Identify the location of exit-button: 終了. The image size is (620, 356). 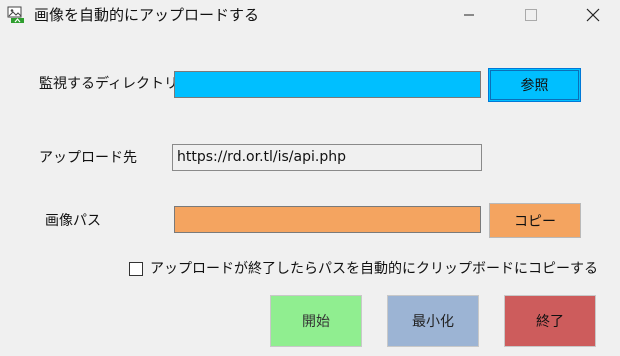
(550, 321).